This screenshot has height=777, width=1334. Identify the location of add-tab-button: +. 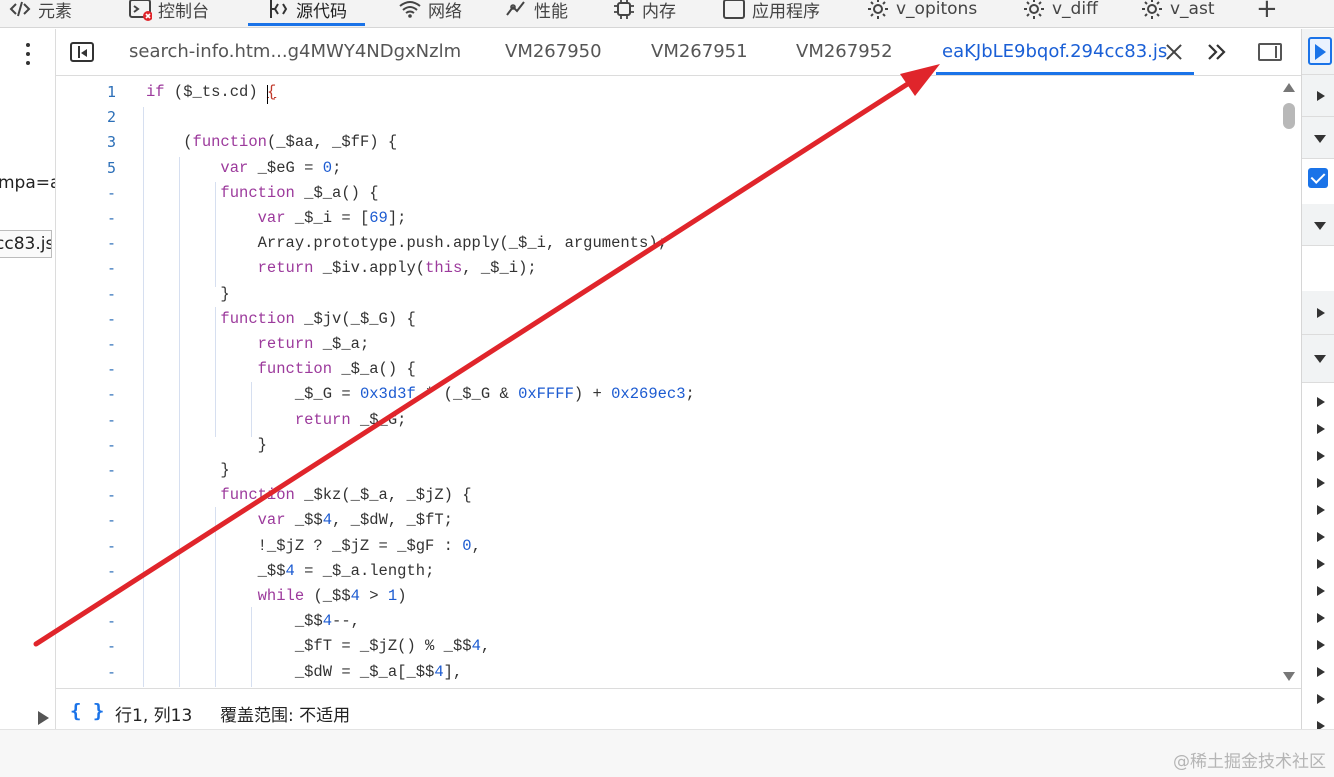
(1267, 13).